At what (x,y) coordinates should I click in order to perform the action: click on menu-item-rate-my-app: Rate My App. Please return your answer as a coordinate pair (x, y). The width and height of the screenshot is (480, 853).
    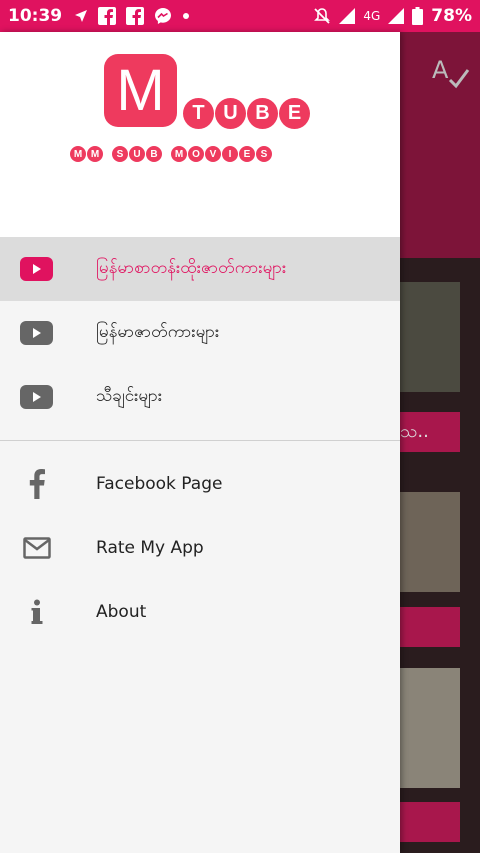
    Looking at the image, I should click on (200, 548).